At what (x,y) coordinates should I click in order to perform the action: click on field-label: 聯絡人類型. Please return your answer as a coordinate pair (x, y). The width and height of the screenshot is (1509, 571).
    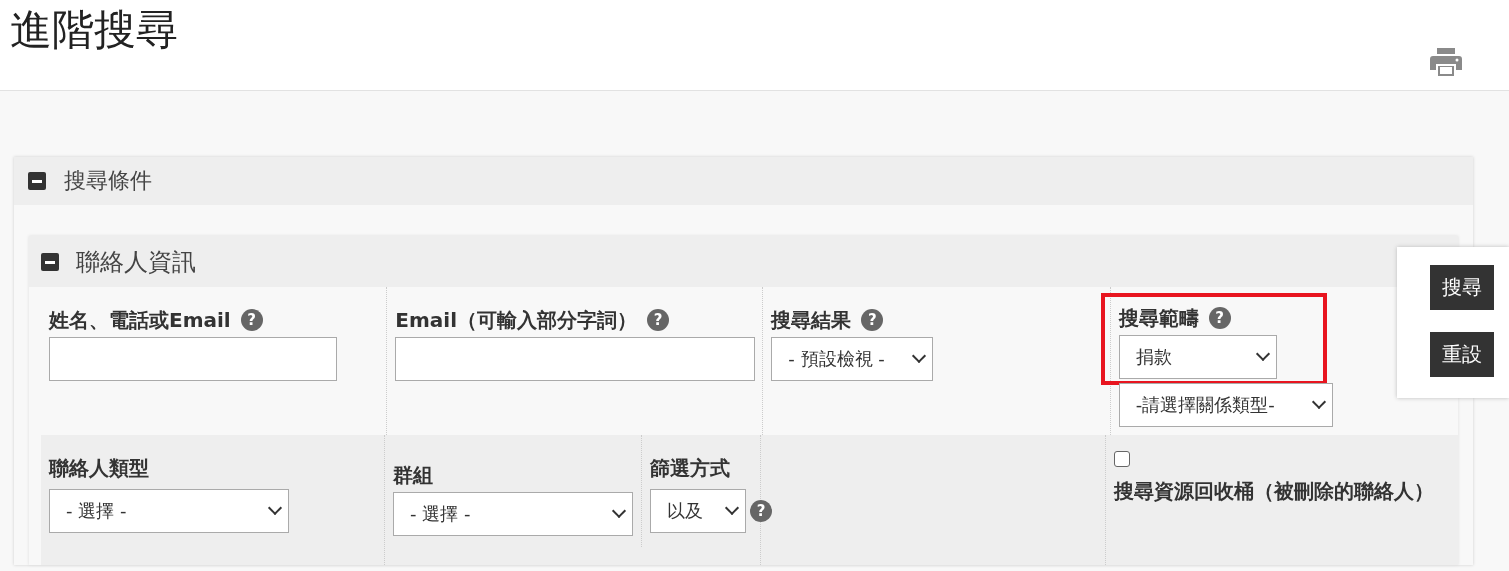
    Looking at the image, I should click on (99, 468).